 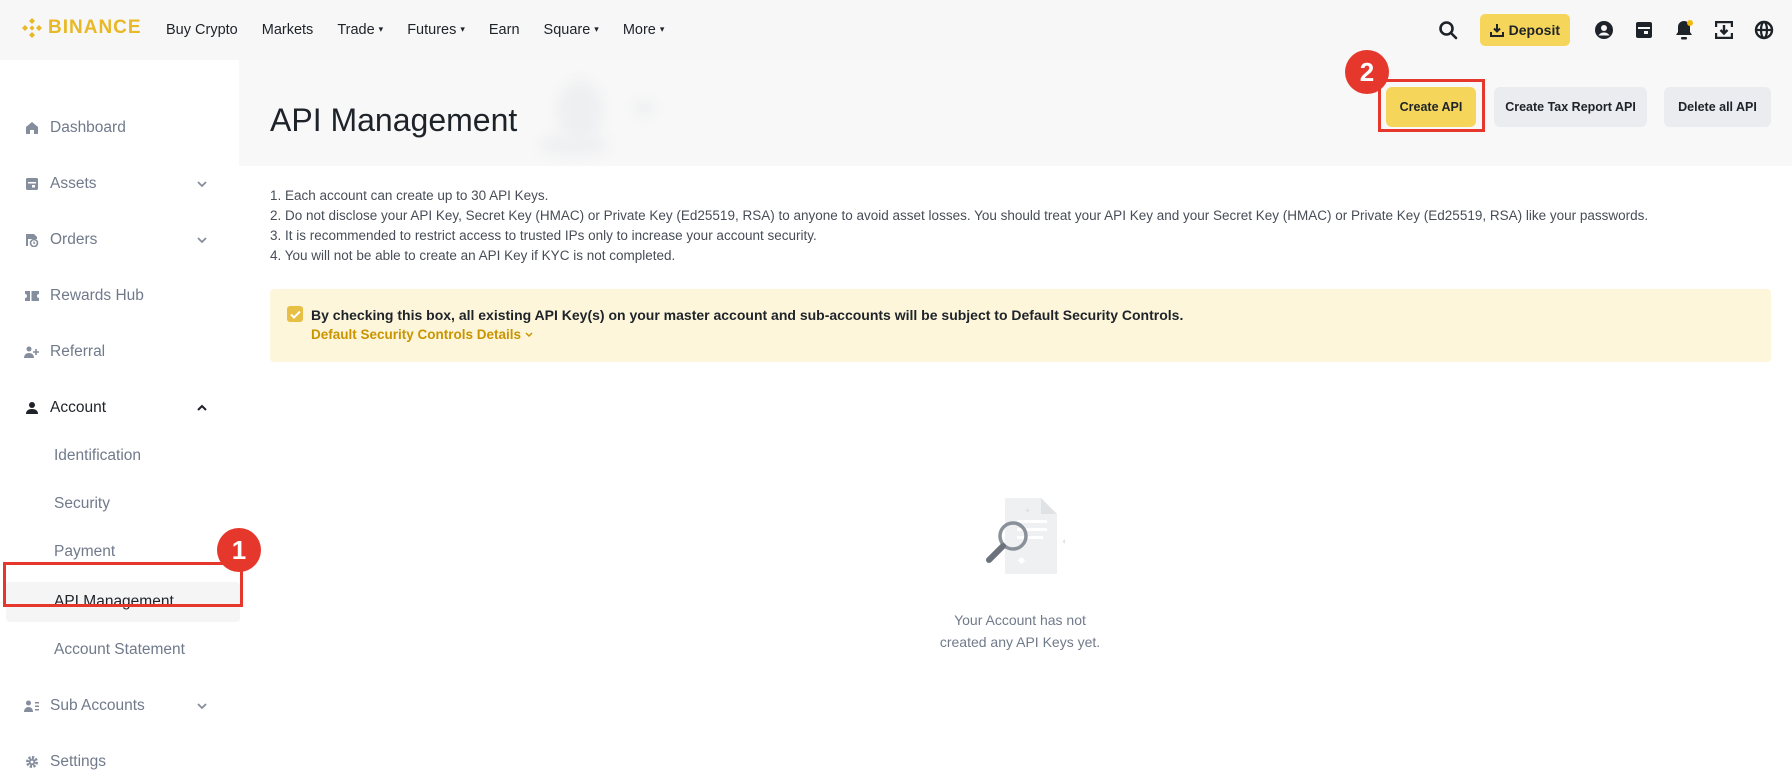 I want to click on sidebar-subitem-label: Security, so click(x=82, y=503).